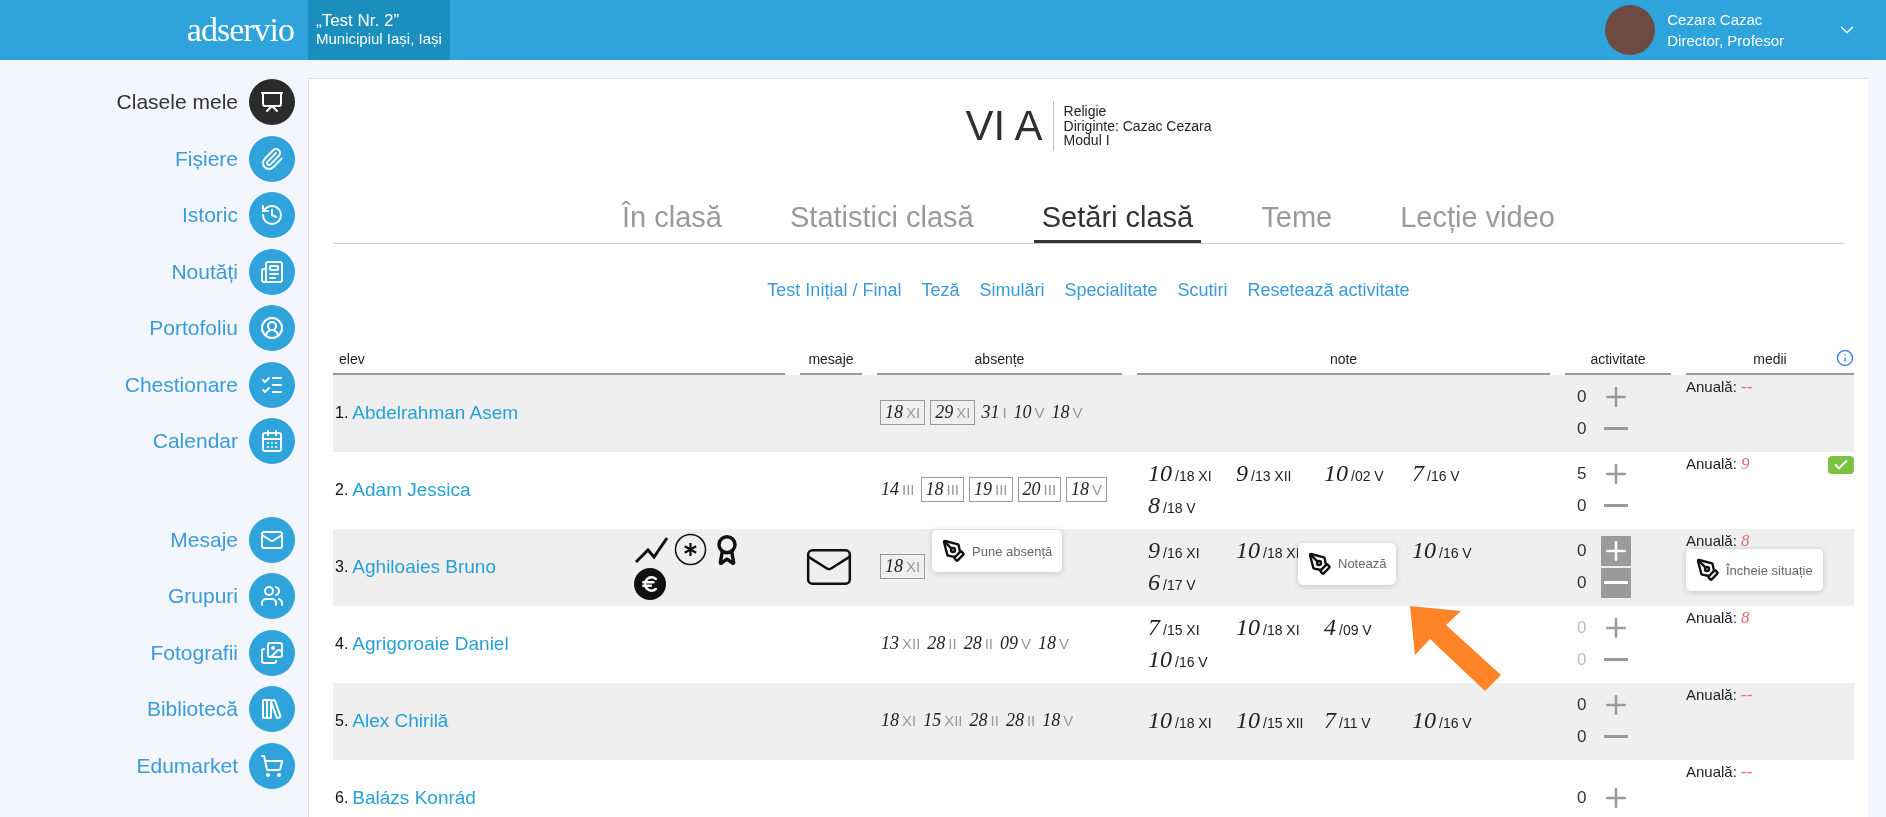 This screenshot has height=817, width=1886. What do you see at coordinates (1039, 489) in the screenshot?
I see `absence-date: 20 III` at bounding box center [1039, 489].